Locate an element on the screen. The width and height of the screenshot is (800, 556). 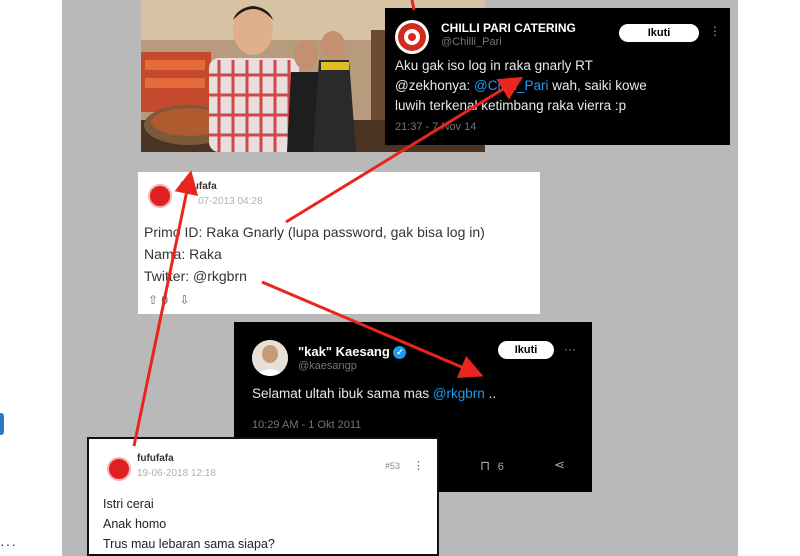
arrow-forum-to-tweet1 is located at coordinates (404, 150).